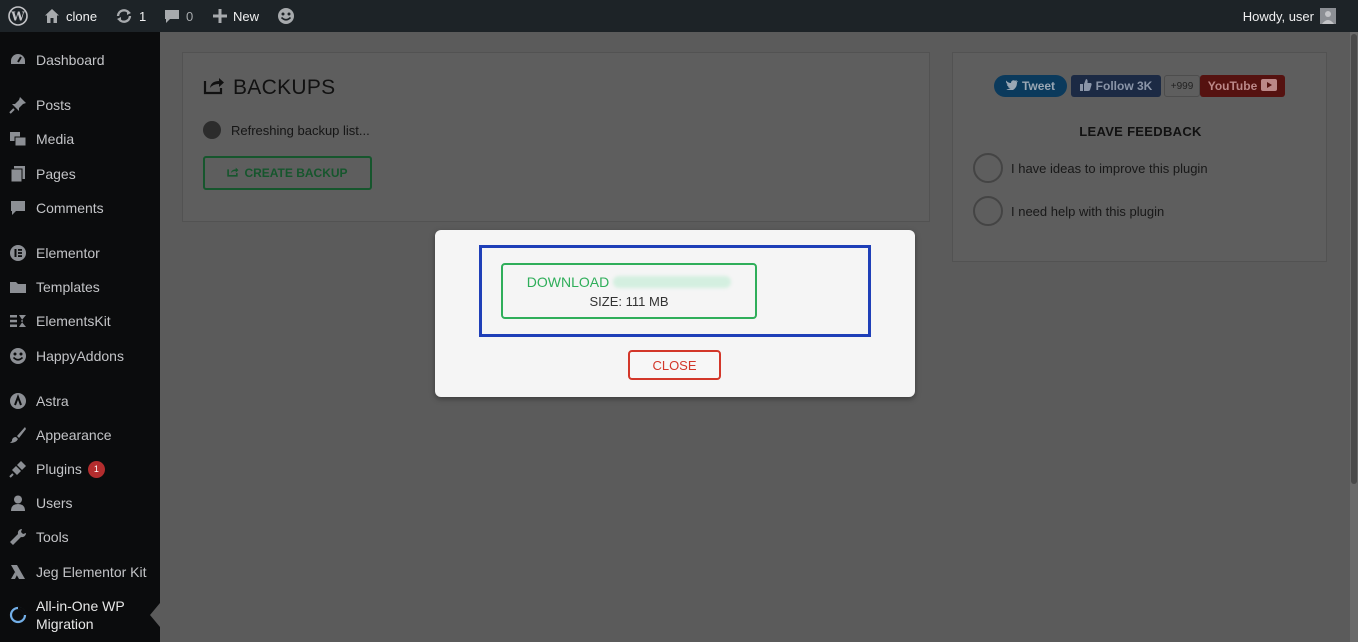 This screenshot has height=642, width=1358. I want to click on updates-link: 1, so click(130, 16).